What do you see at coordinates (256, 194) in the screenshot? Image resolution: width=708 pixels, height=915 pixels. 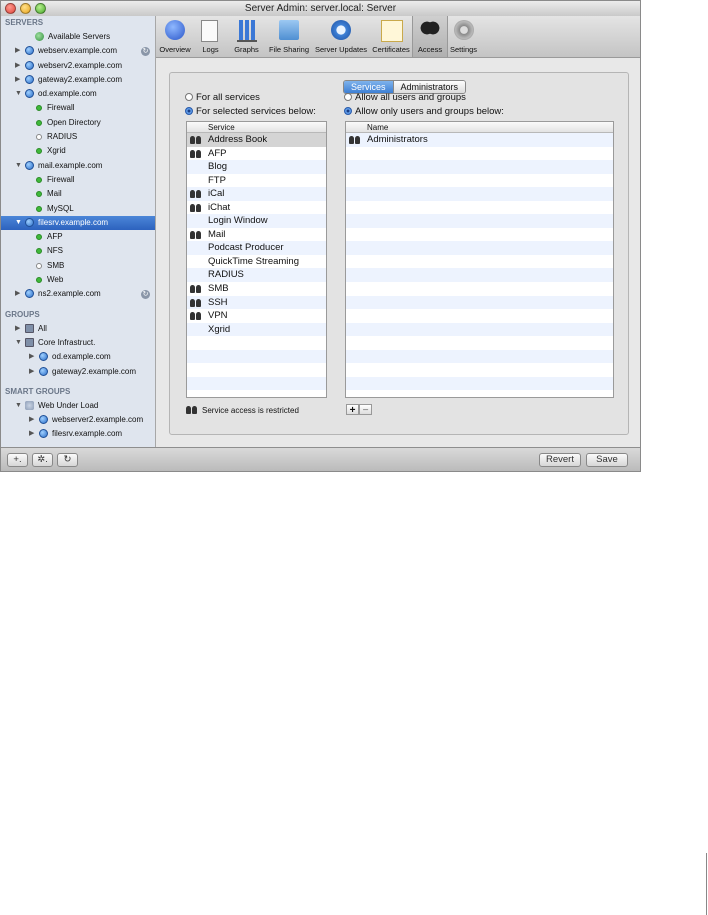 I see `service-row: iCal` at bounding box center [256, 194].